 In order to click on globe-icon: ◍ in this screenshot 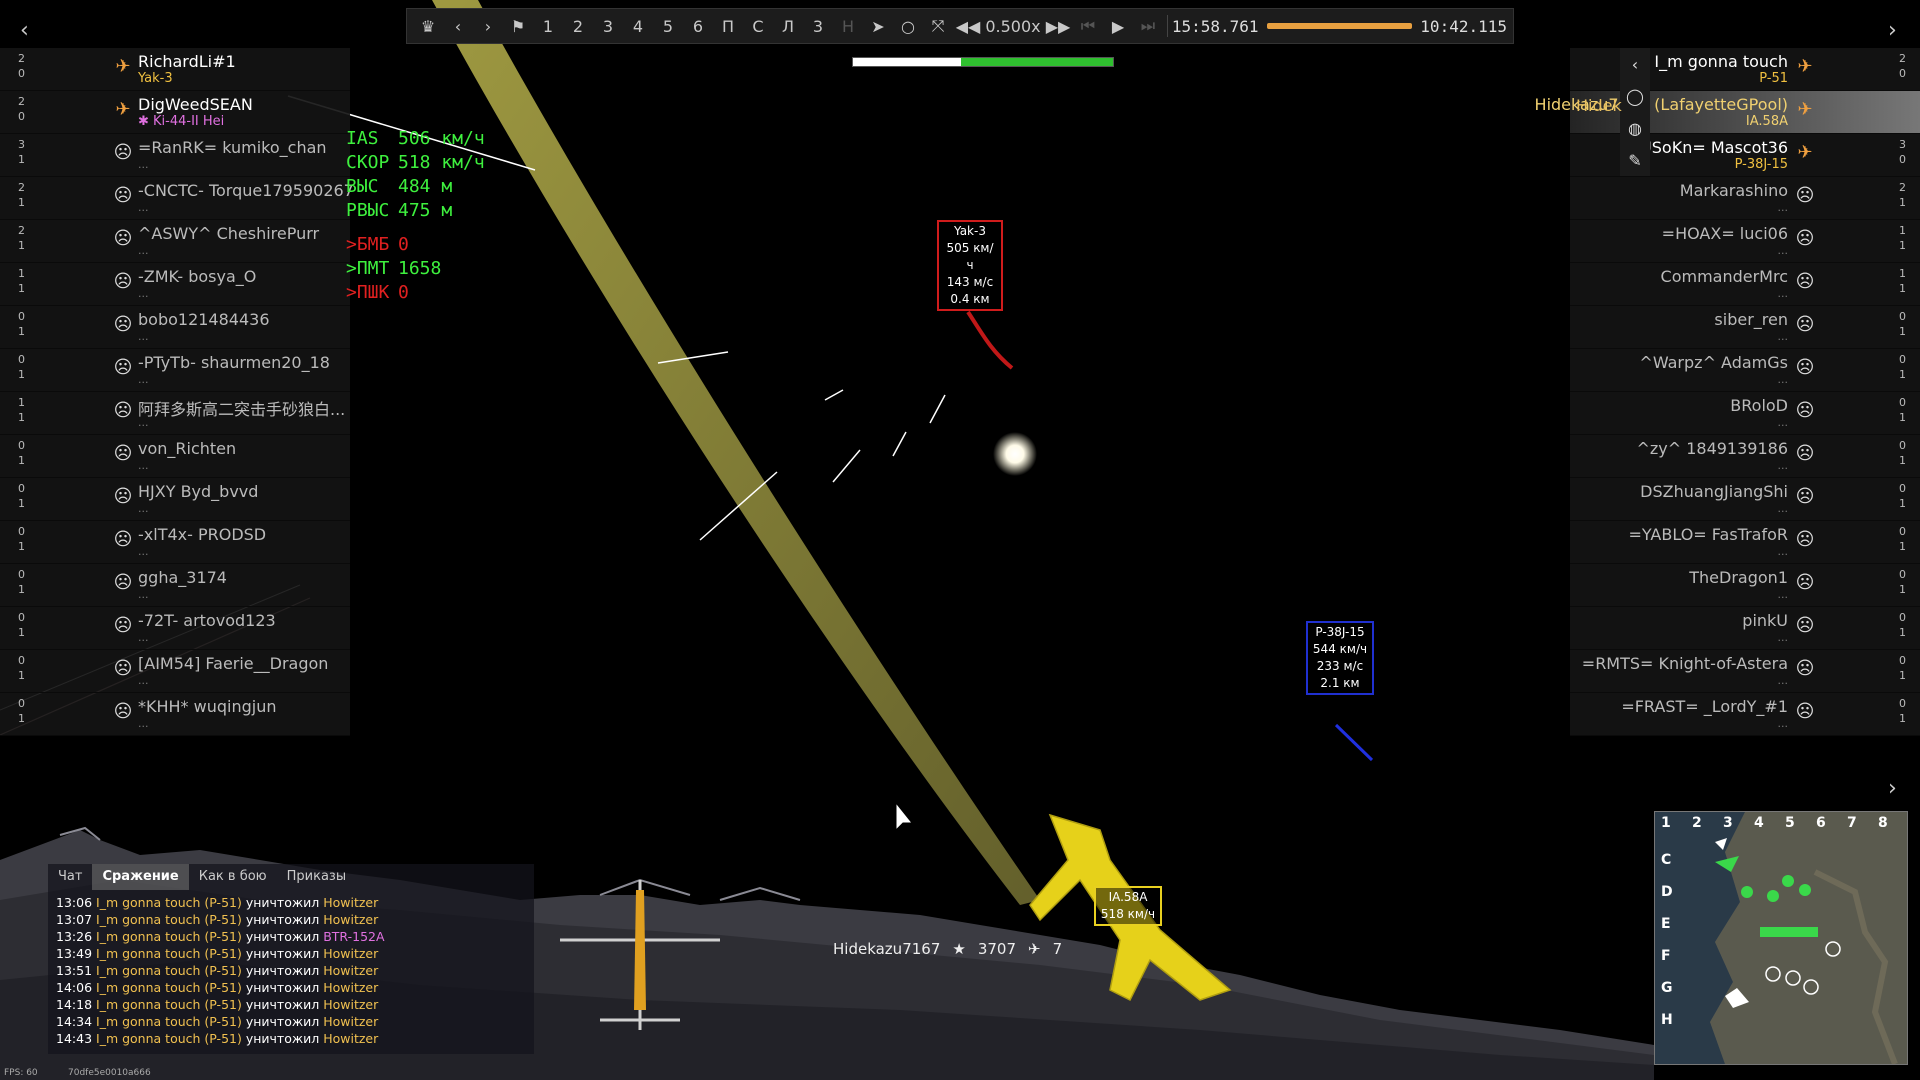, I will do `click(1635, 128)`.